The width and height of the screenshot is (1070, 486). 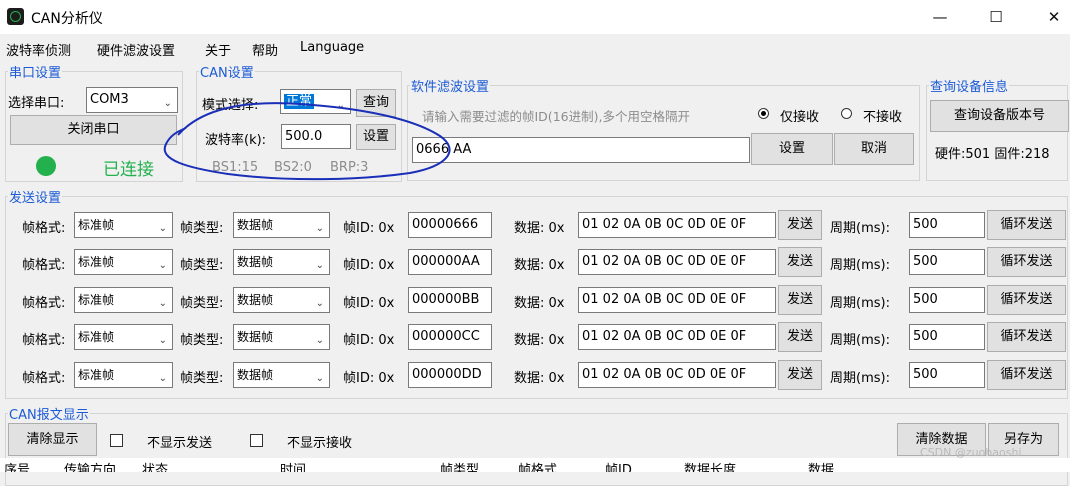 What do you see at coordinates (996, 17) in the screenshot?
I see `maximize-icon: ☐` at bounding box center [996, 17].